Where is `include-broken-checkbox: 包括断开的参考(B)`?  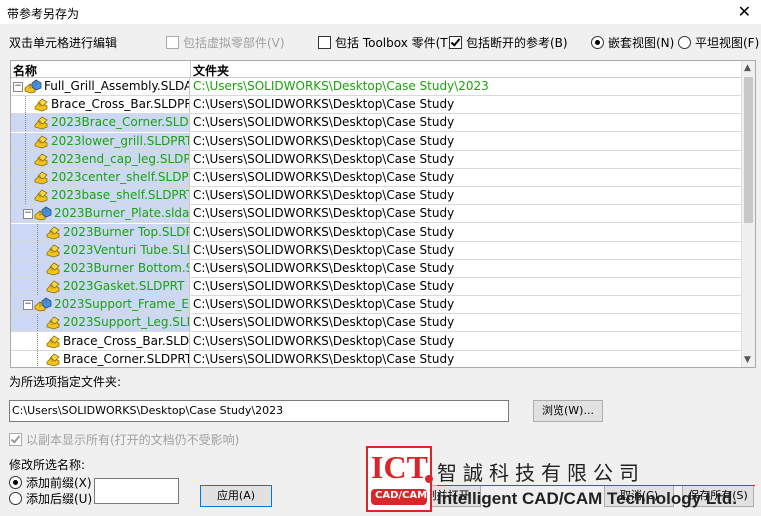
include-broken-checkbox: 包括断开的参考(B) is located at coordinates (508, 42).